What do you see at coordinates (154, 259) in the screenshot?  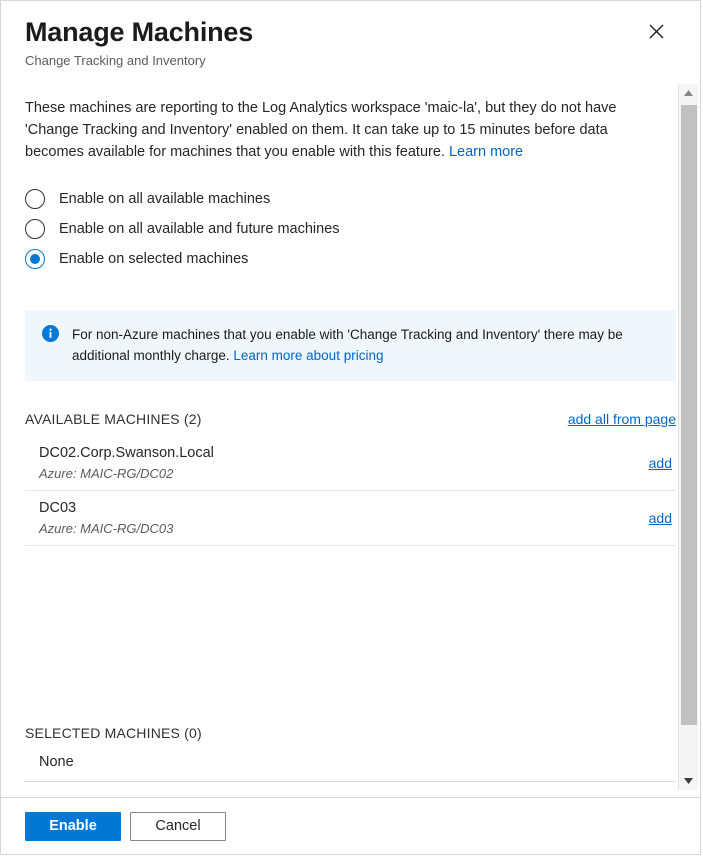 I see `radio-label-selected-machines: Enable on selected machines` at bounding box center [154, 259].